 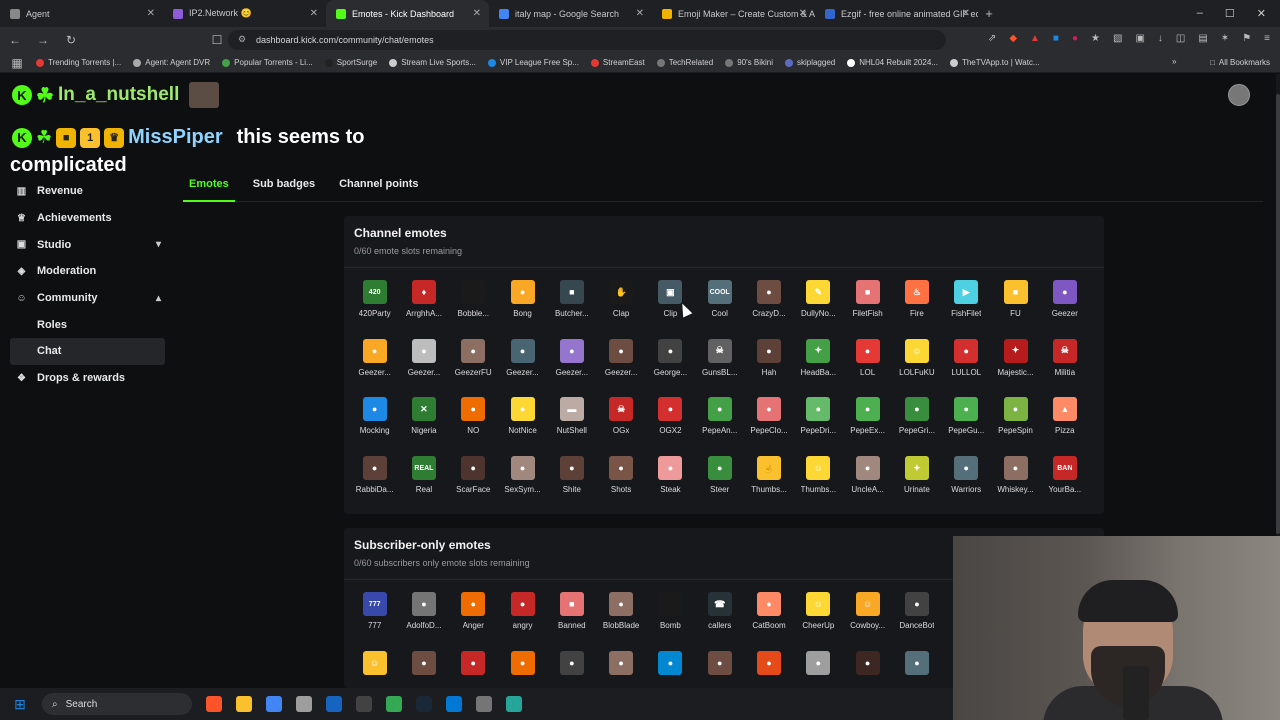 What do you see at coordinates (1239, 95) in the screenshot?
I see `user-avatar` at bounding box center [1239, 95].